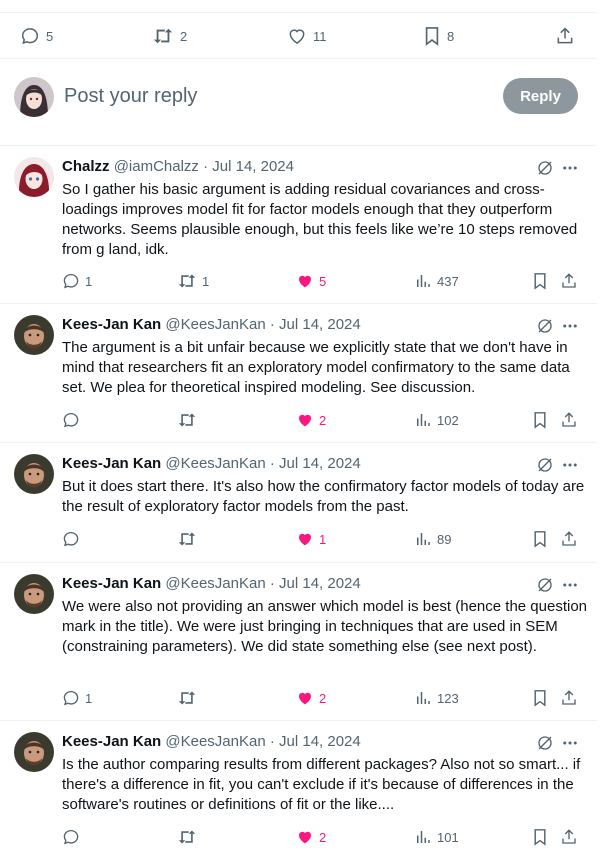  I want to click on repost-count: 1, so click(206, 281).